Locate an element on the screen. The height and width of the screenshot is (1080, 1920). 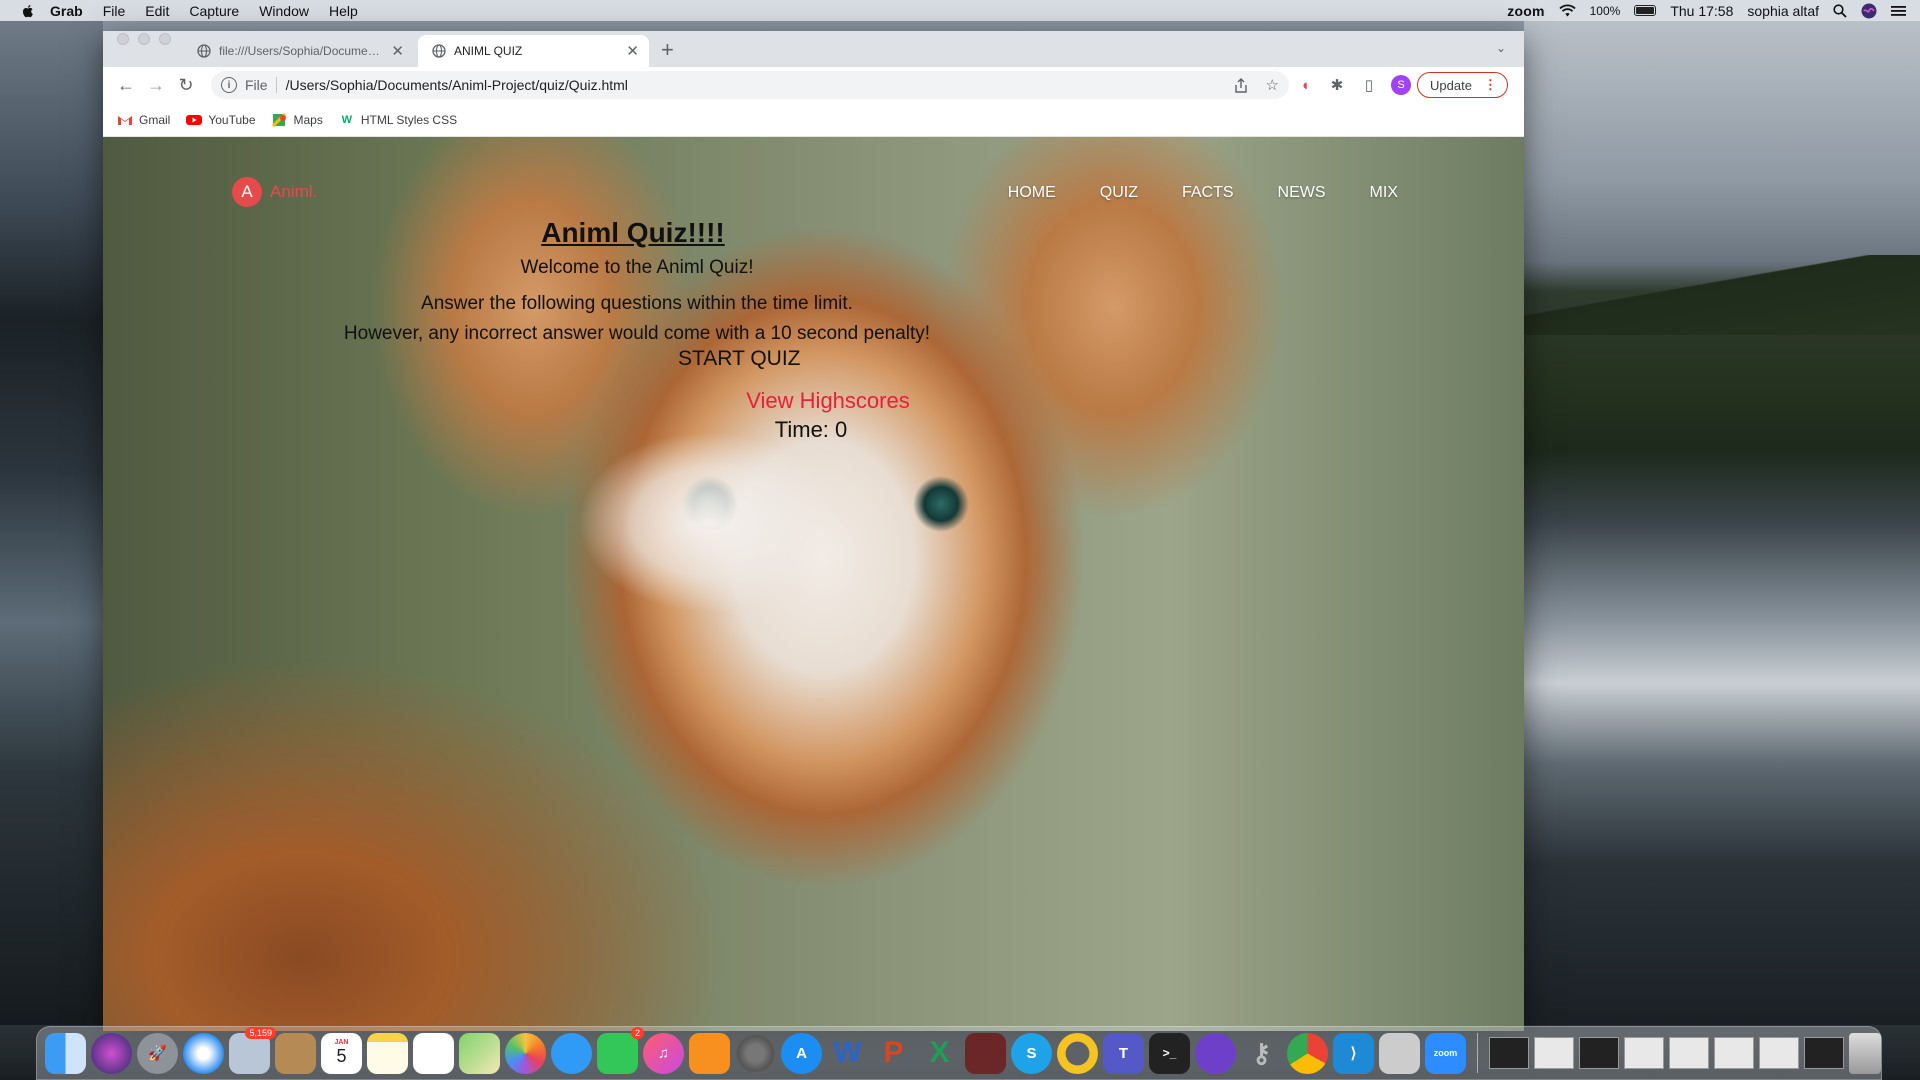
new-tab-button: + is located at coordinates (667, 50).